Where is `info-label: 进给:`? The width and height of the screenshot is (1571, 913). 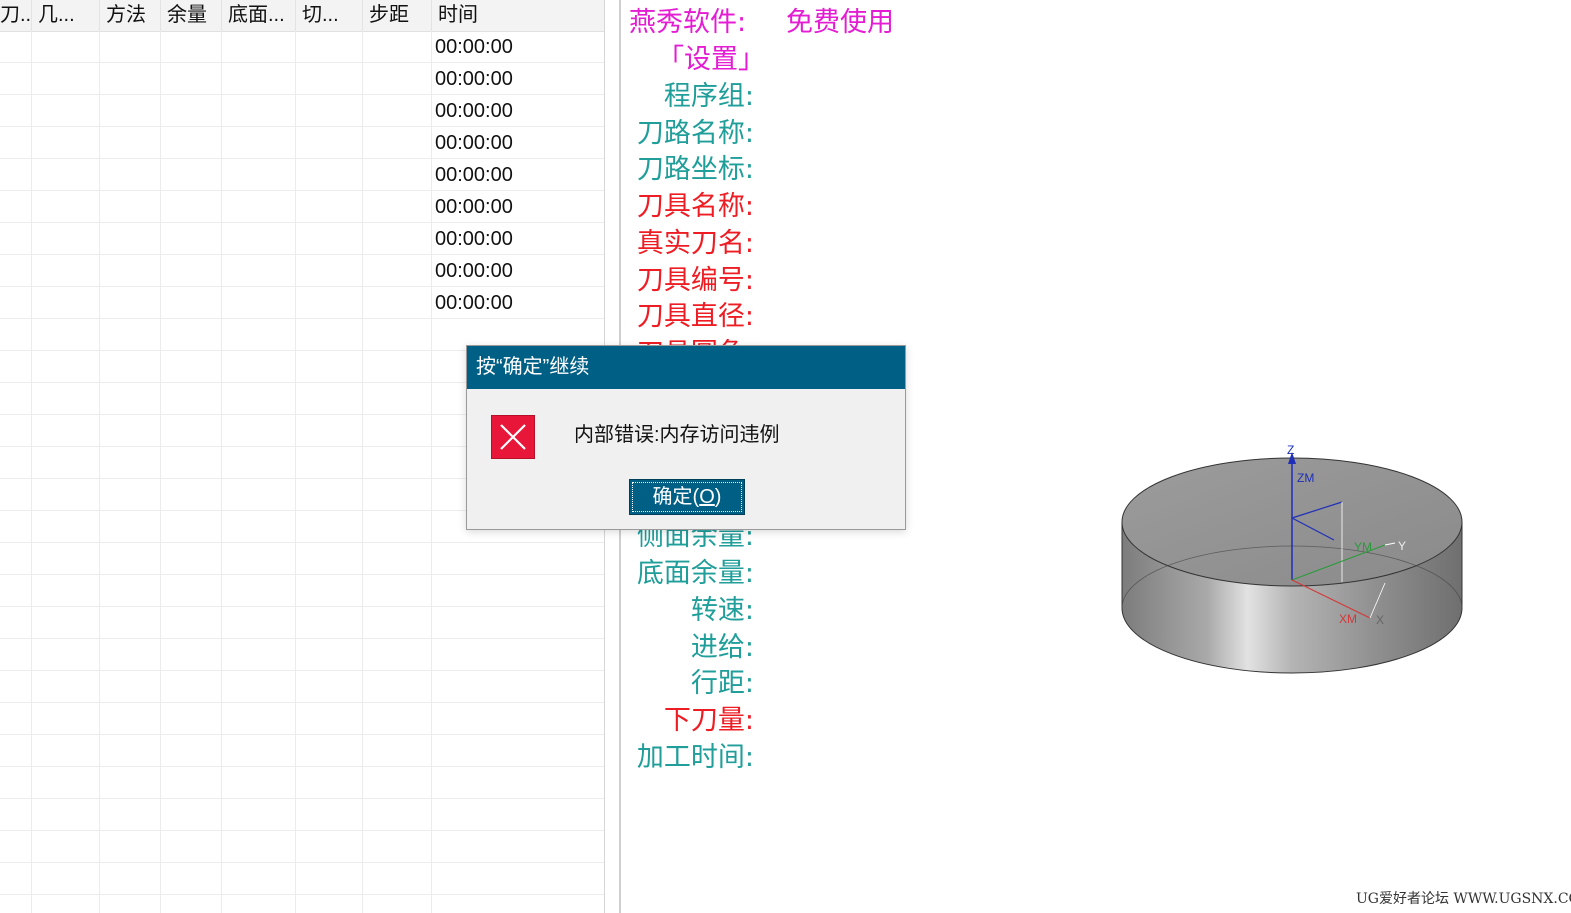
info-label: 进给: is located at coordinates (722, 647).